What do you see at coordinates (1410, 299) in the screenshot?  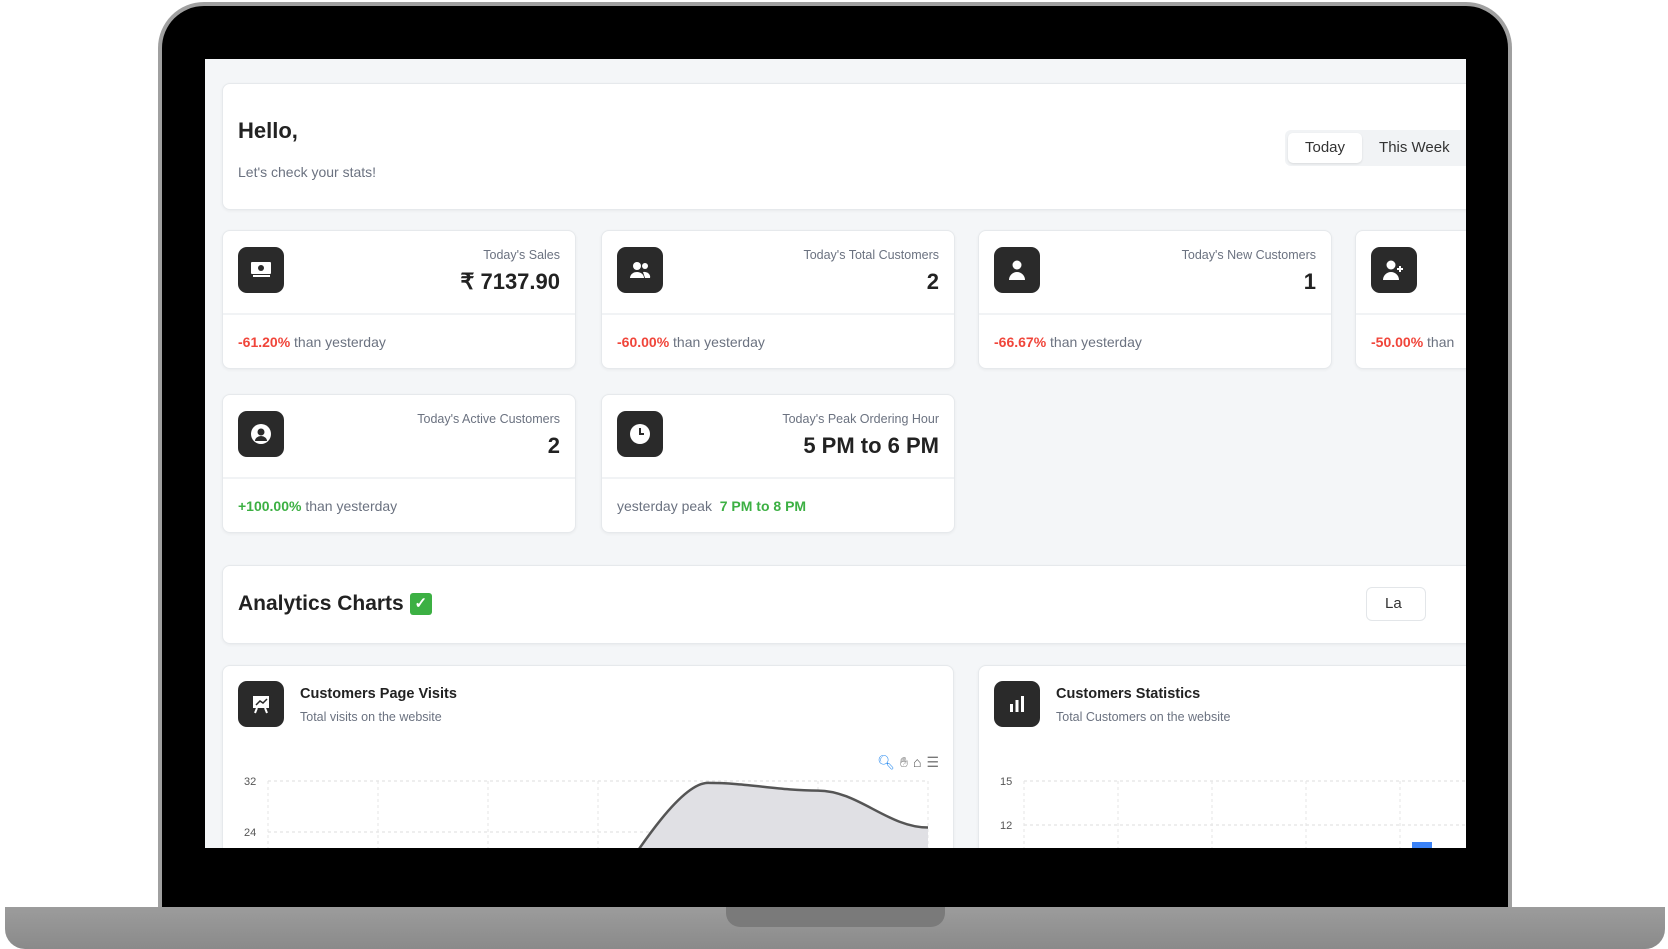 I see `stat-card-returning-customers: -50.00% than` at bounding box center [1410, 299].